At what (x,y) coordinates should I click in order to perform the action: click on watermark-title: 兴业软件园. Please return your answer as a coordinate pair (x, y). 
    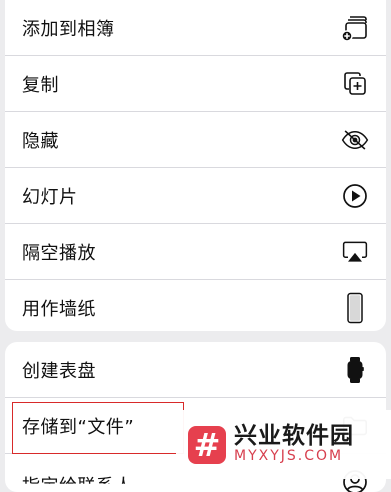
    Looking at the image, I should click on (294, 436).